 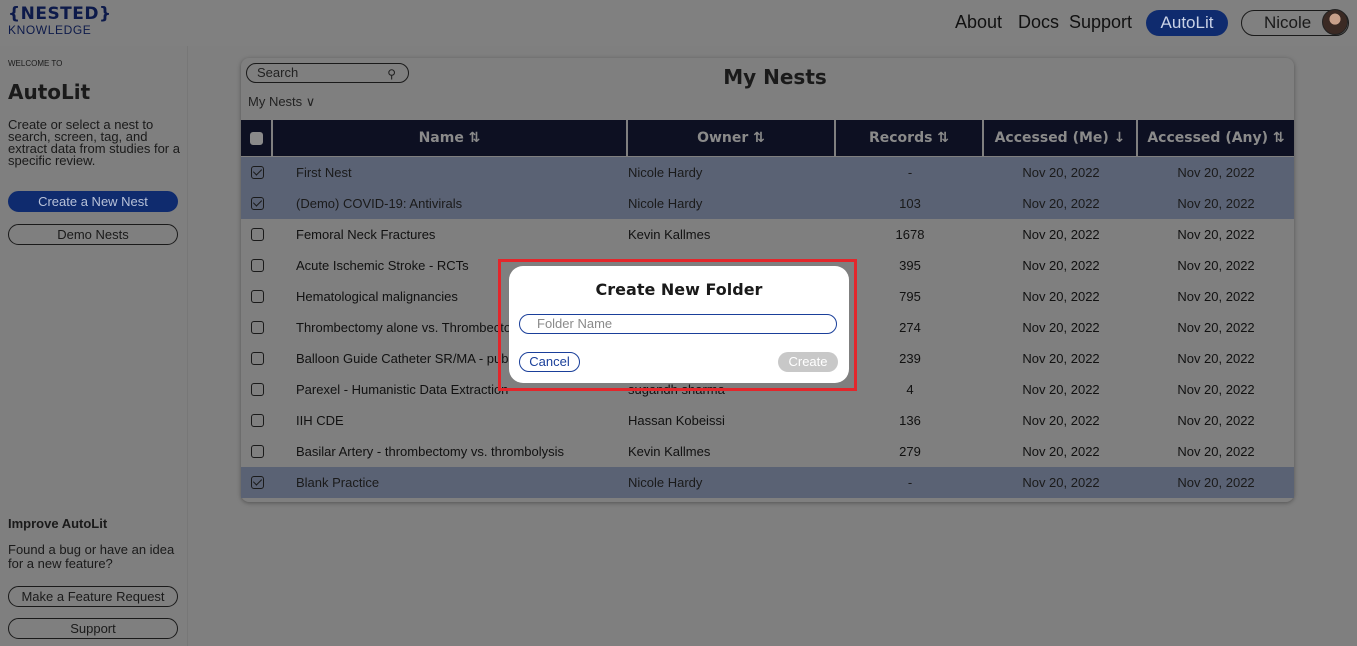 I want to click on avatar, so click(x=1335, y=22).